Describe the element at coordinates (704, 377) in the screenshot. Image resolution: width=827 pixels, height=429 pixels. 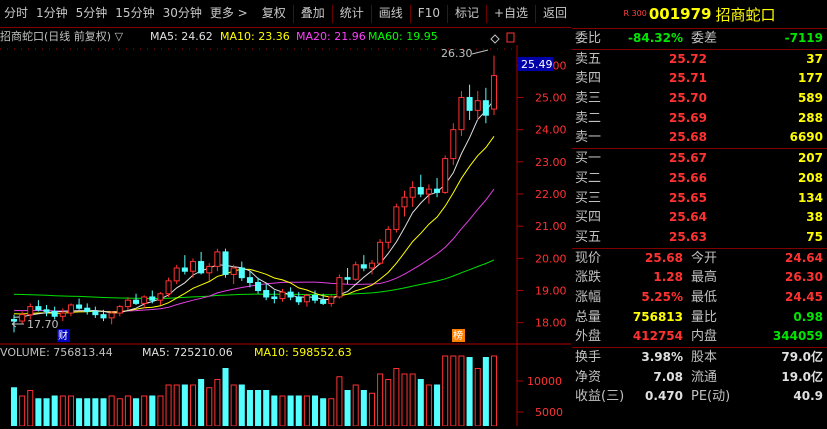
I see `fin-label: 流通` at that location.